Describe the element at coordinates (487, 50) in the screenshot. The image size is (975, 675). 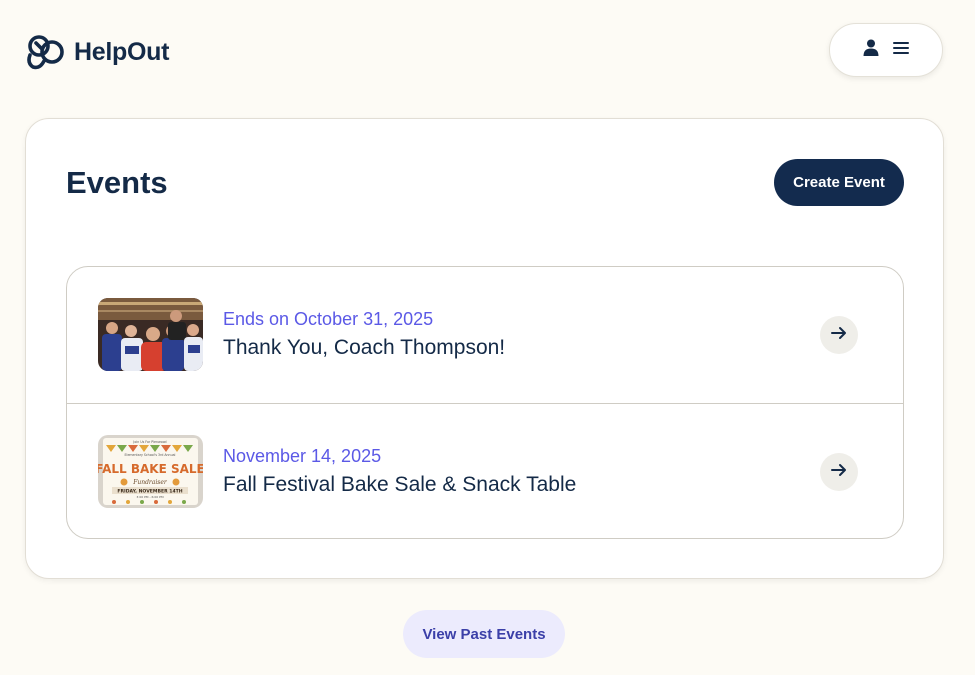
I see `top-bar: HelpOut` at that location.